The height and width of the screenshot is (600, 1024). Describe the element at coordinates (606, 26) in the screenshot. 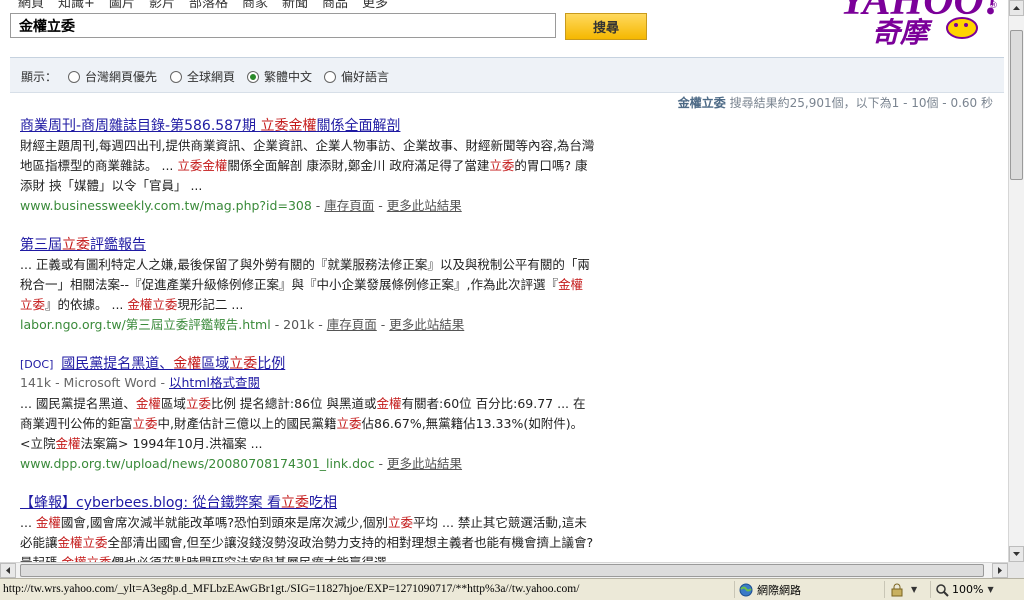

I see `search-button: 搜尋` at that location.